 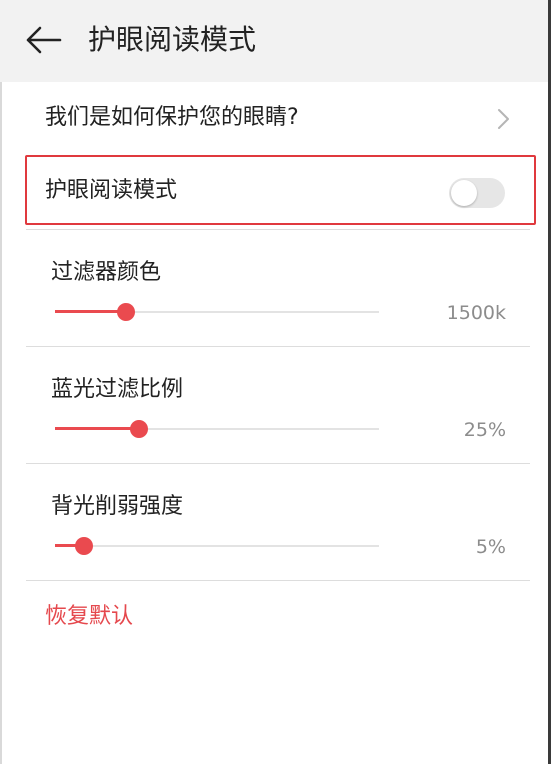 What do you see at coordinates (503, 119) in the screenshot?
I see `chevron-right-icon` at bounding box center [503, 119].